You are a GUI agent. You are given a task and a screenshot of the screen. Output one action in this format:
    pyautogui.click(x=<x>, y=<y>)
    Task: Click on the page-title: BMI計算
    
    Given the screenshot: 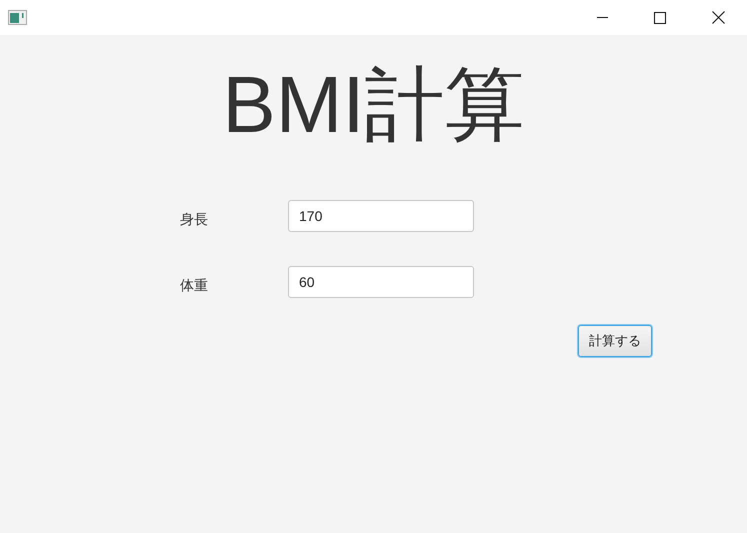 What is the action you would take?
    pyautogui.click(x=373, y=105)
    